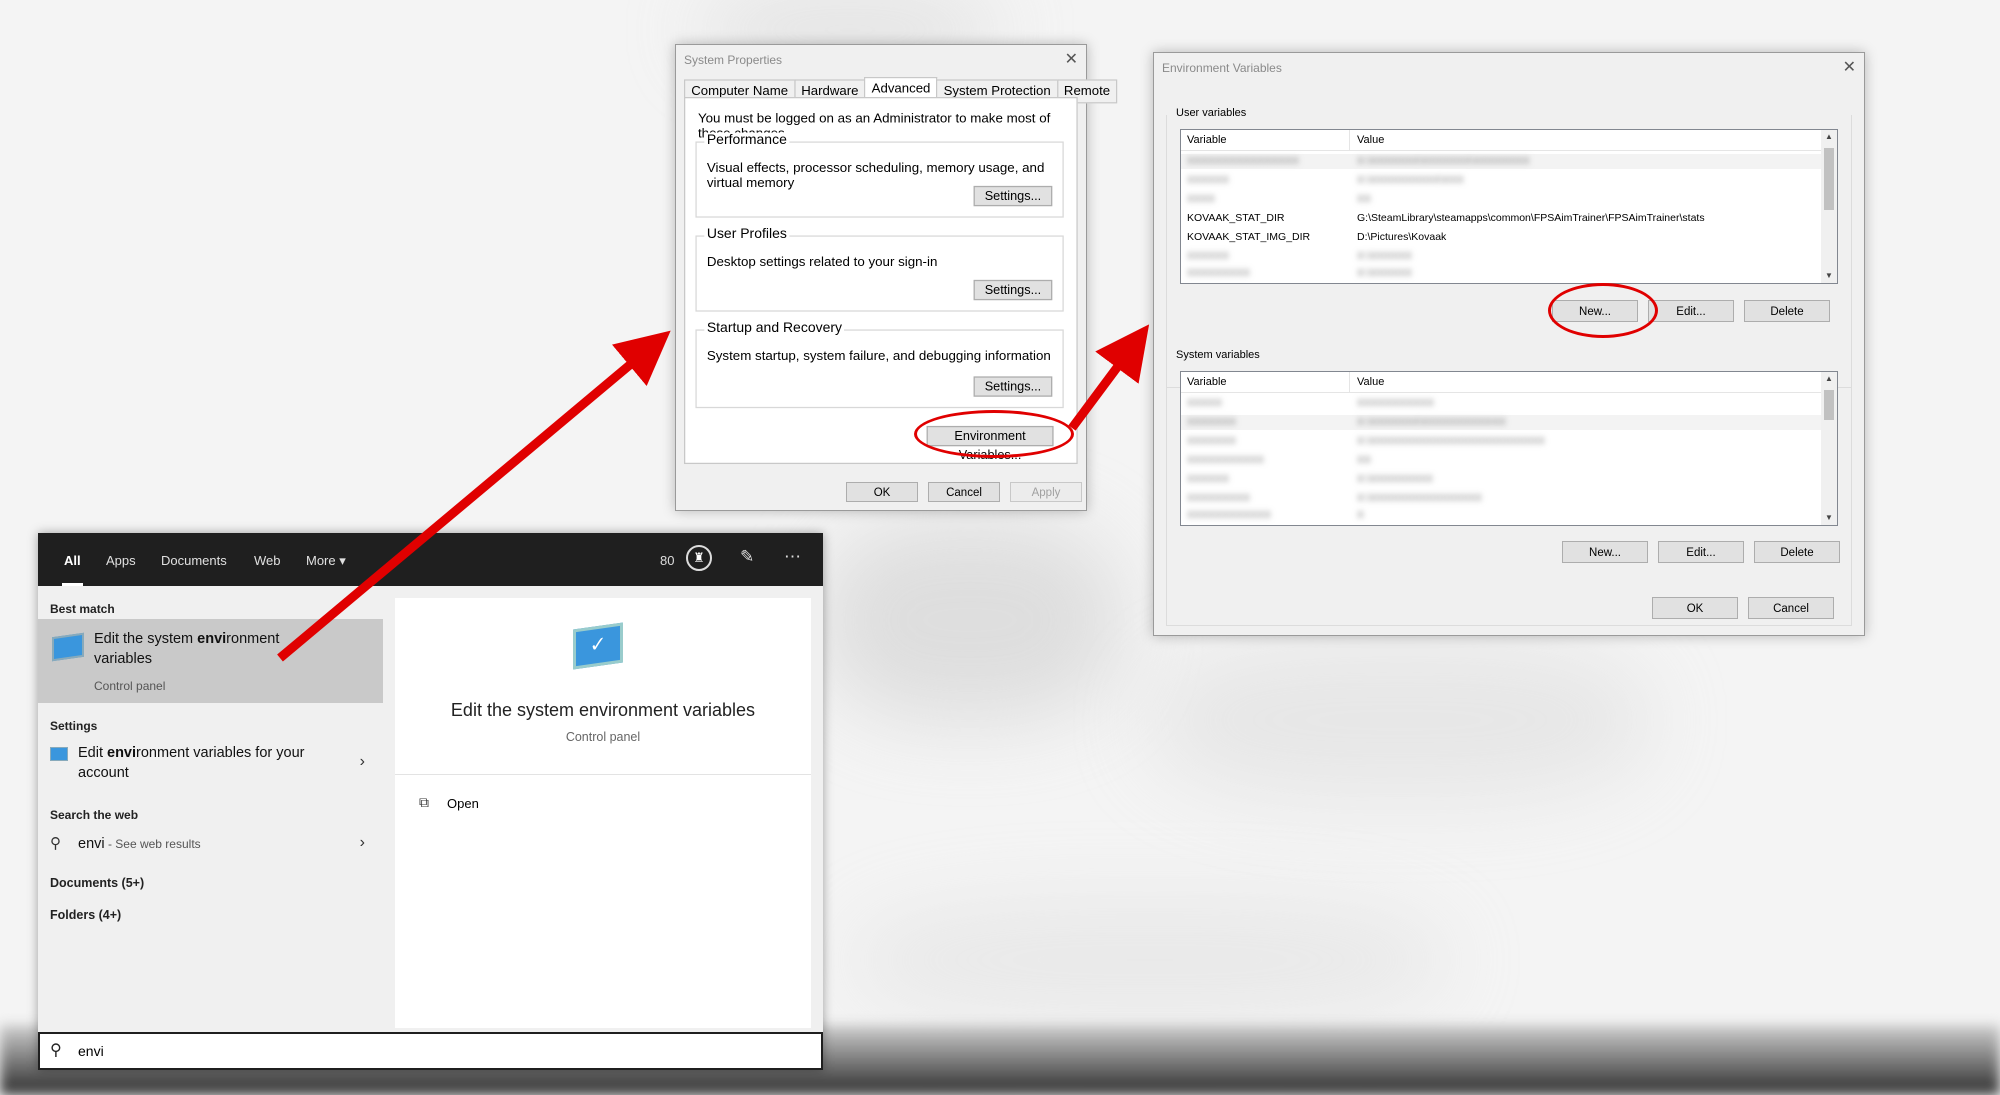 This screenshot has width=2000, height=1095. Describe the element at coordinates (1501, 237) in the screenshot. I see `table-row: KOVAAK_STAT_IMG_DIR D:\Pictures\Kovaak` at that location.